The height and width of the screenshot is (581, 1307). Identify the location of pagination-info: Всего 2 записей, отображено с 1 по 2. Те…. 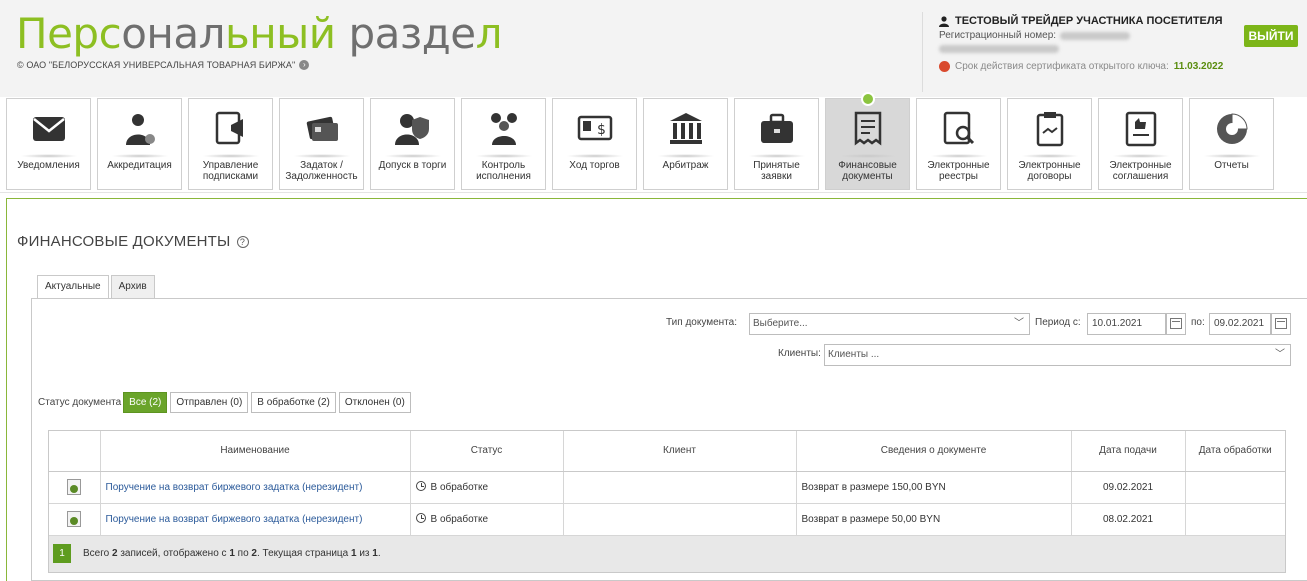
(232, 553).